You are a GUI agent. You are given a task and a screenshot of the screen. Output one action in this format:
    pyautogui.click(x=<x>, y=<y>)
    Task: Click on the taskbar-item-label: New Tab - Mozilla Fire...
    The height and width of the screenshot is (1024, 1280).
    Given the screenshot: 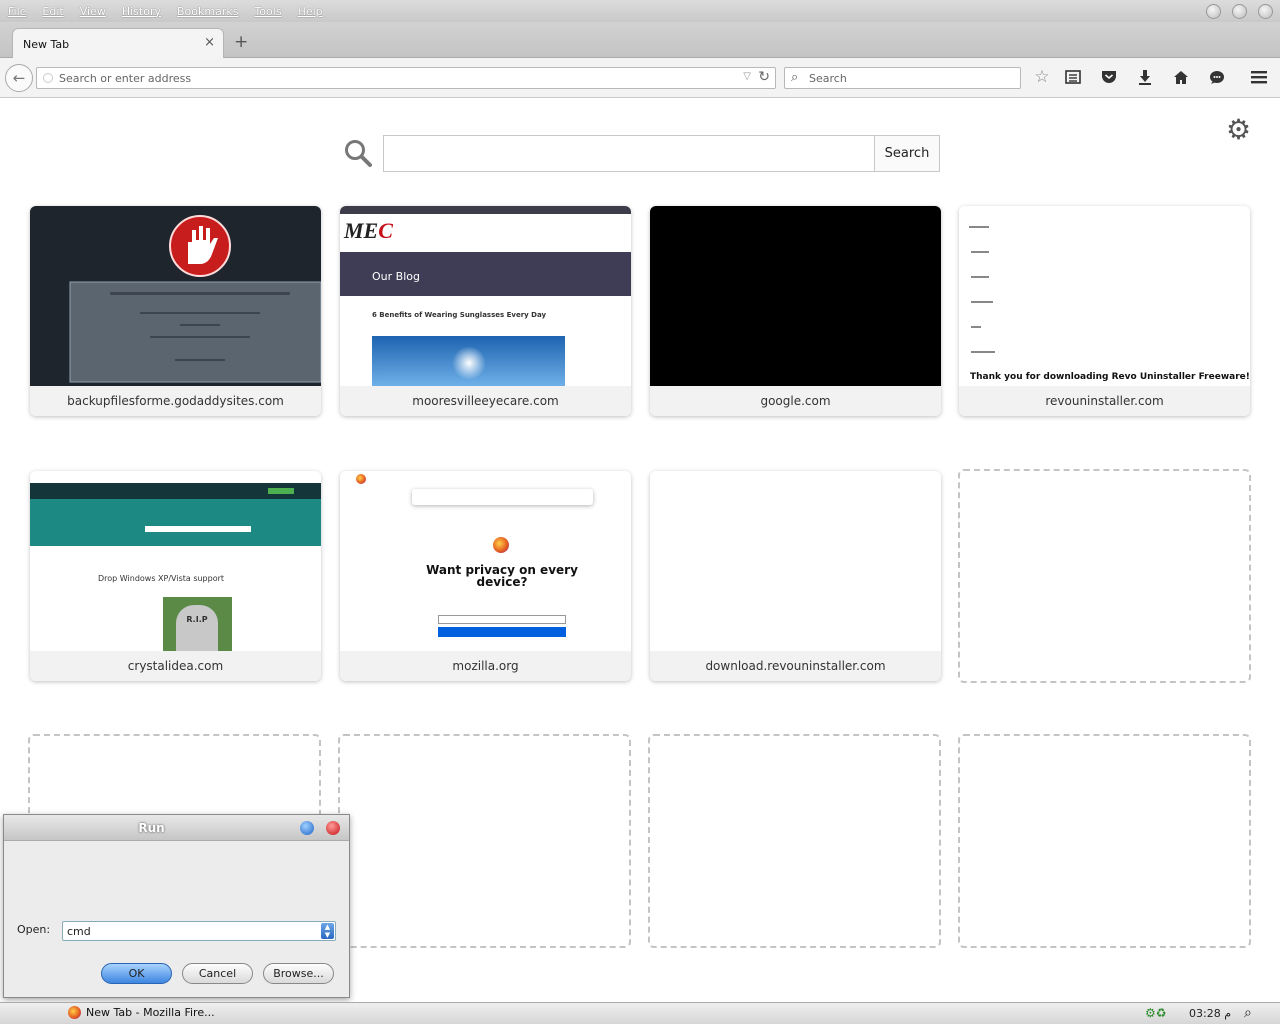 What is the action you would take?
    pyautogui.click(x=150, y=1012)
    